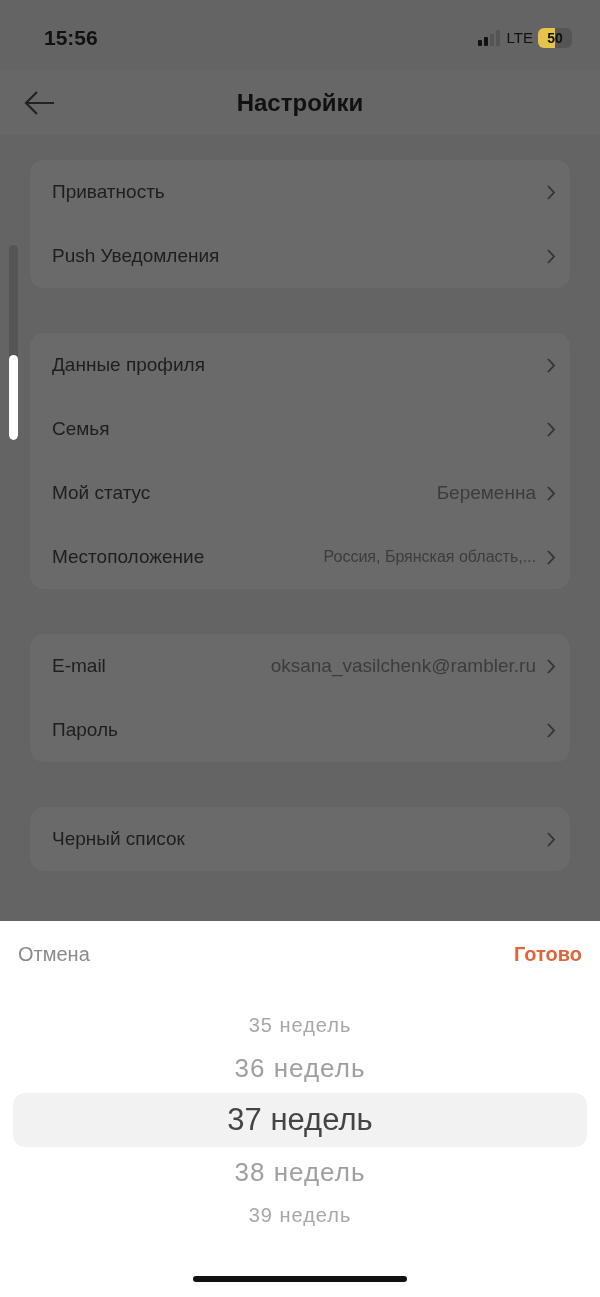 This screenshot has width=600, height=1297. I want to click on row-label: Местоположение, so click(128, 556).